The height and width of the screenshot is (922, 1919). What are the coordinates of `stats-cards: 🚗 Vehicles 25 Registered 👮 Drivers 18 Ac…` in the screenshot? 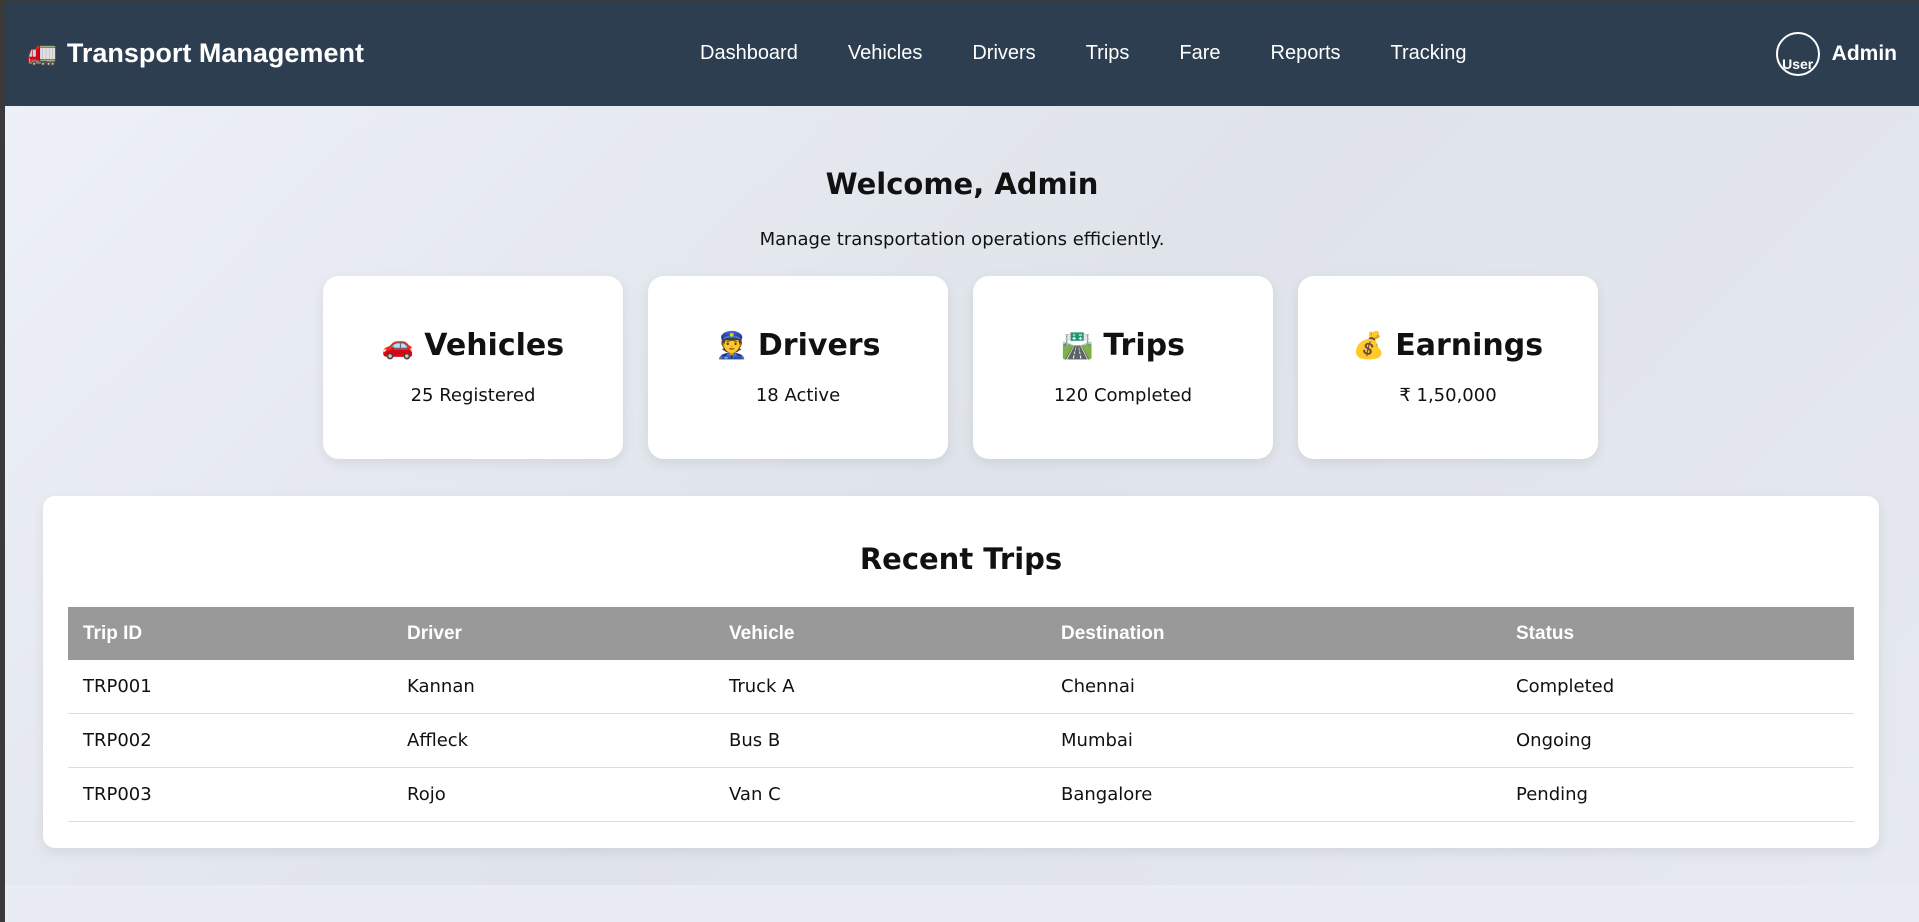 It's located at (960, 367).